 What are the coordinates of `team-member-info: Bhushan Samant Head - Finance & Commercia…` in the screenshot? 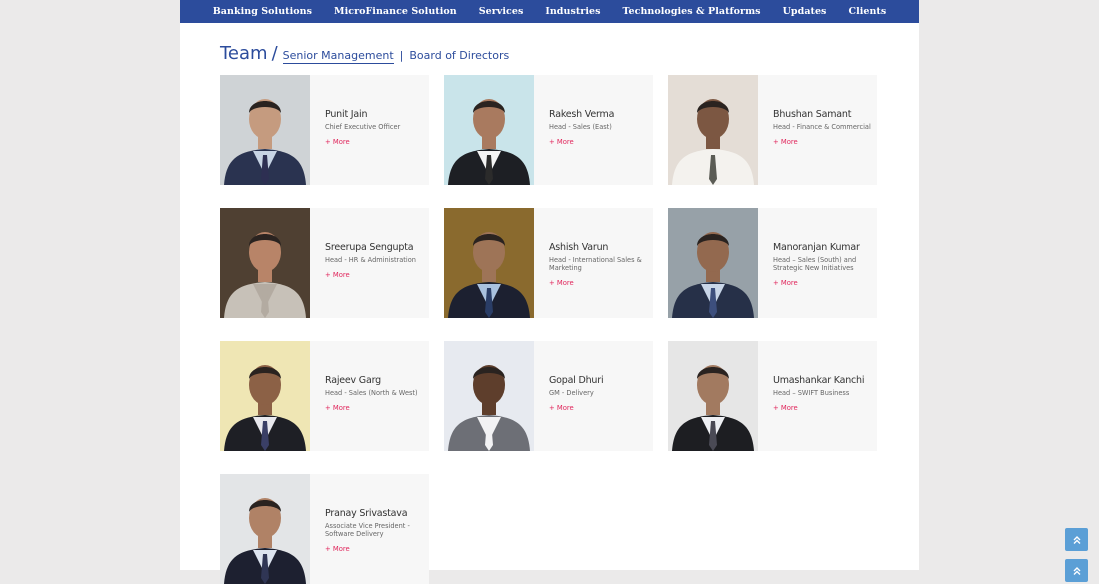 It's located at (824, 129).